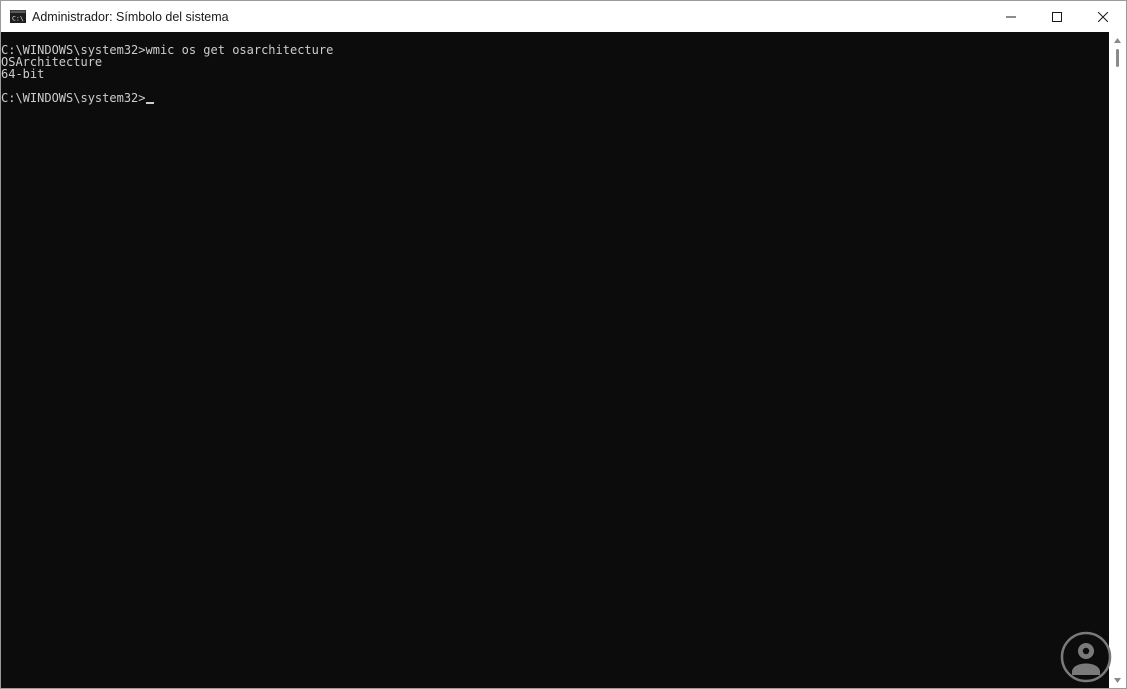 The height and width of the screenshot is (689, 1127). I want to click on console-line: OSArchitecture, so click(52, 62).